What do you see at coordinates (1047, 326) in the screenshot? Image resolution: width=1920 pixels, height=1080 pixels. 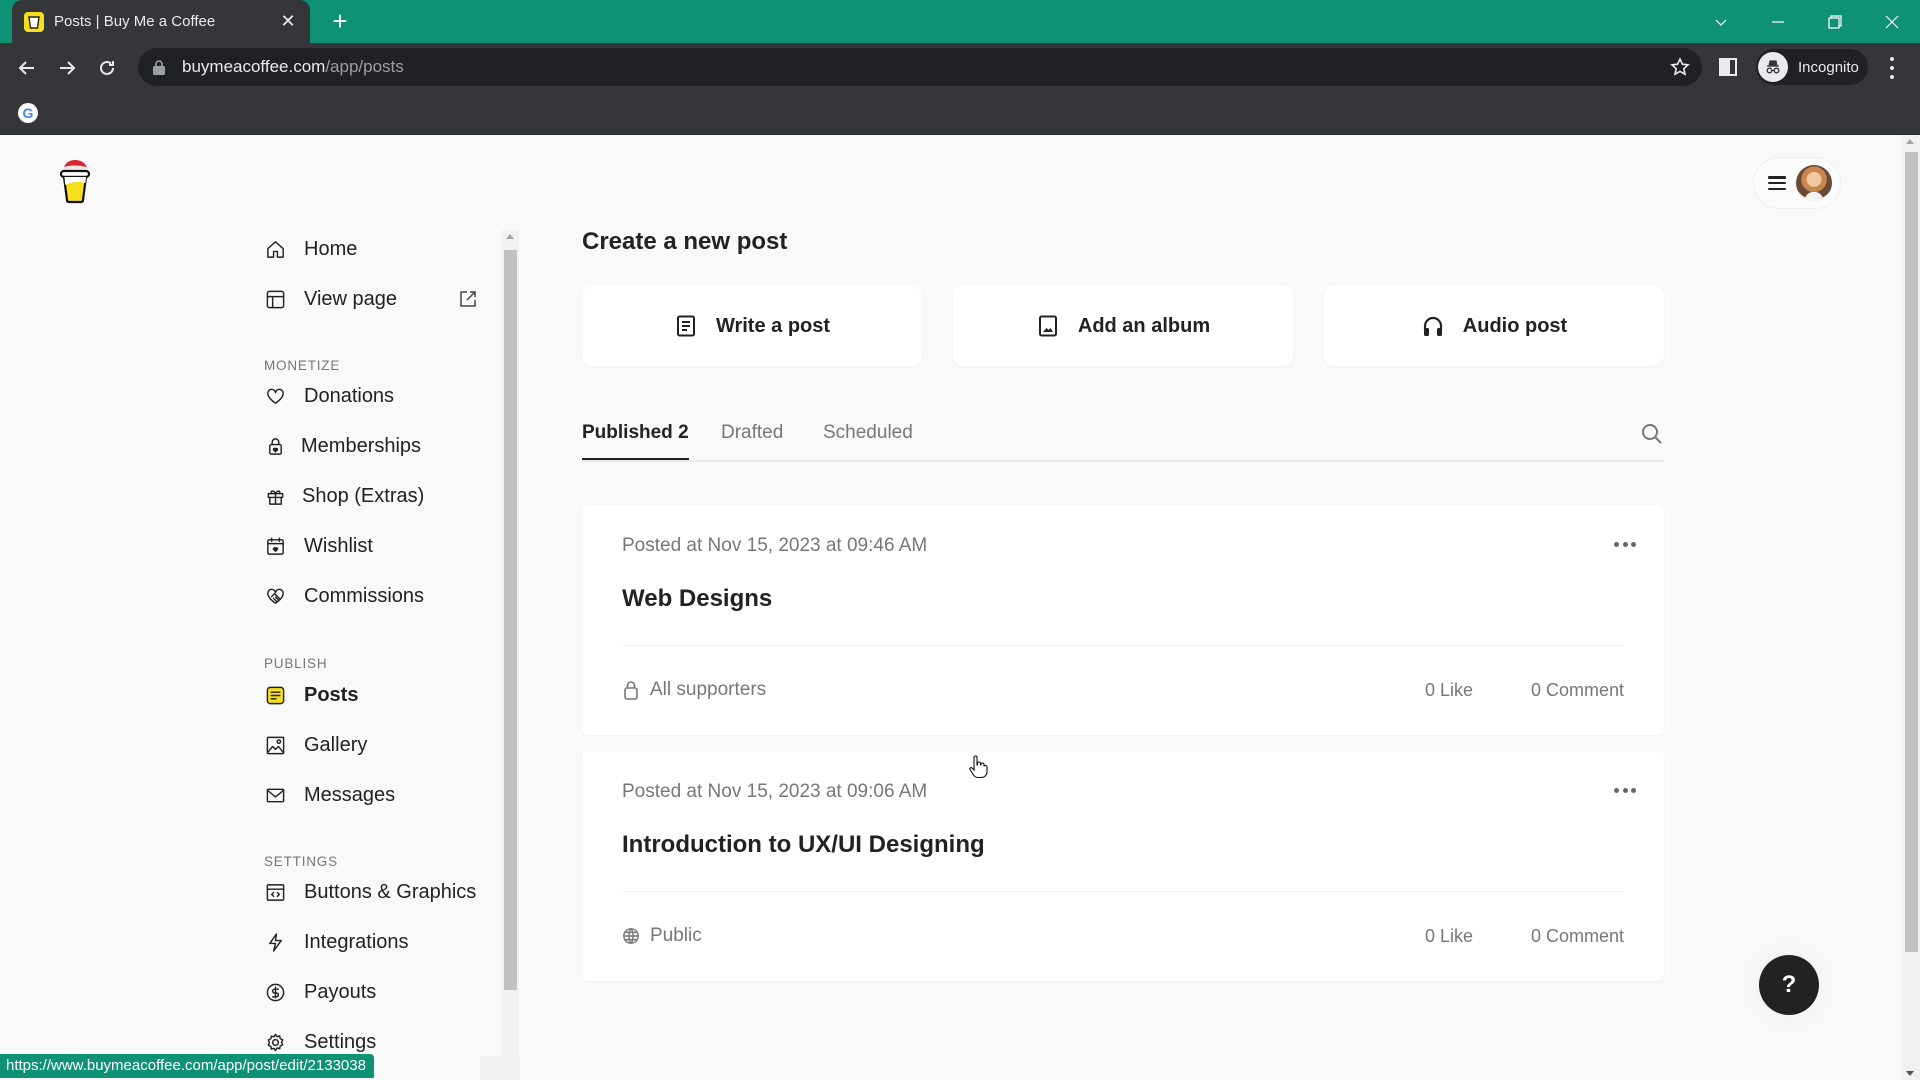 I see `image-icon` at bounding box center [1047, 326].